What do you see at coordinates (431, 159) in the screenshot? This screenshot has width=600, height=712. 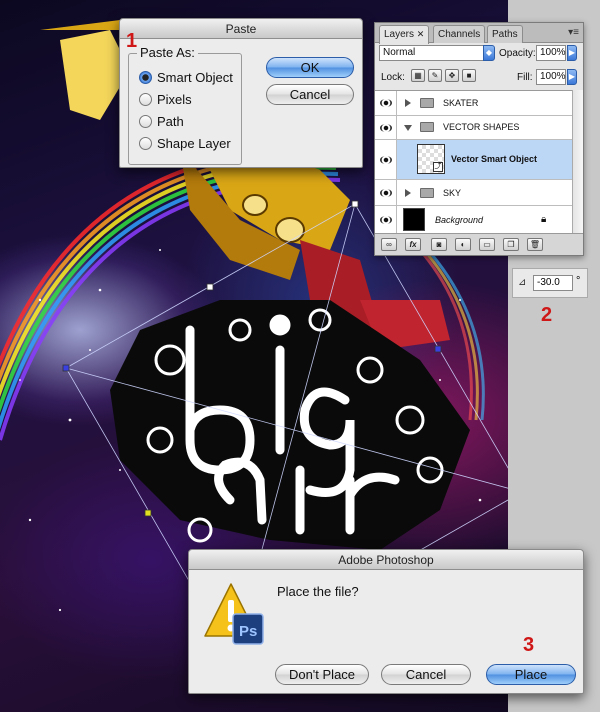 I see `smart-object-thumbnail: ⤴` at bounding box center [431, 159].